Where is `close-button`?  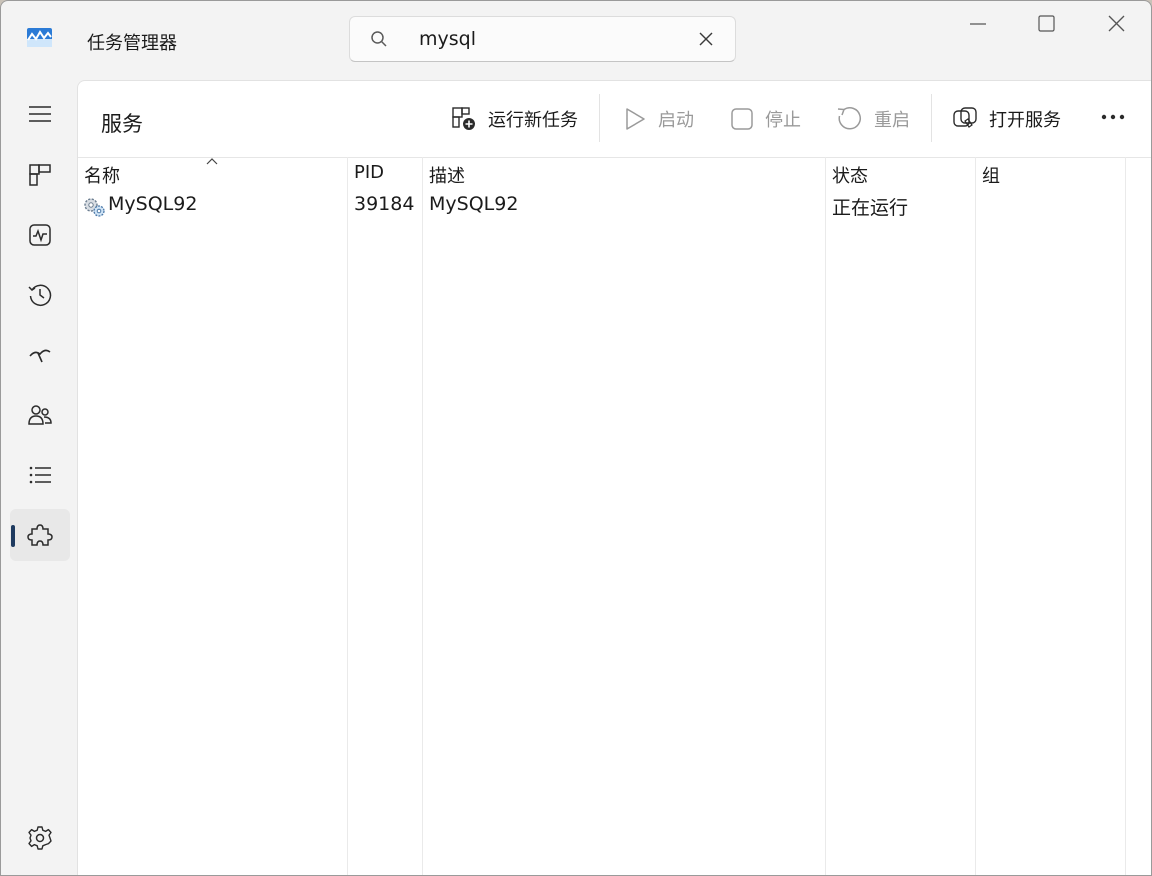
close-button is located at coordinates (1116, 24).